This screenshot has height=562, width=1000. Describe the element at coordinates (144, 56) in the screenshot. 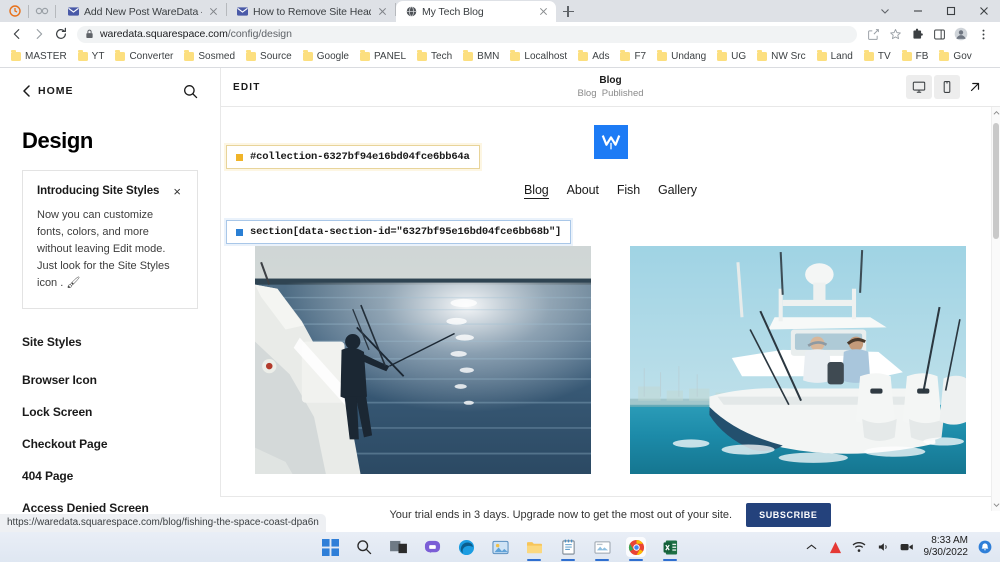

I see `bookmark-item: Converter` at that location.